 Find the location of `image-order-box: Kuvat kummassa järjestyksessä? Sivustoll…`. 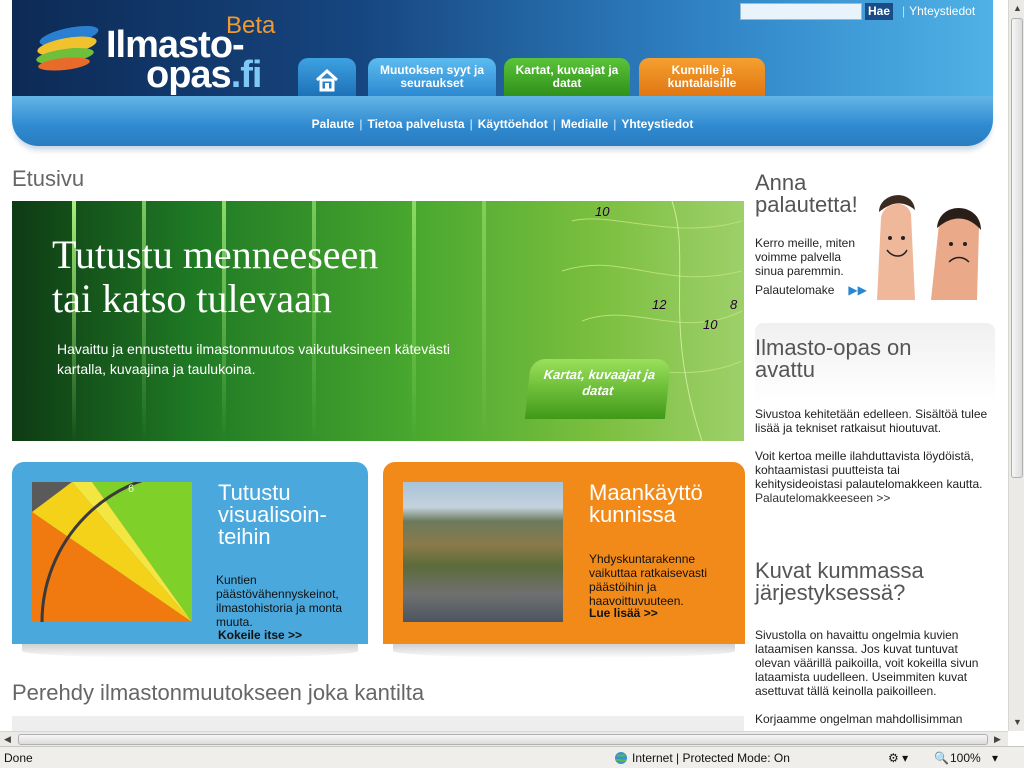

image-order-box: Kuvat kummassa järjestyksessä? Sivustoll… is located at coordinates (875, 642).